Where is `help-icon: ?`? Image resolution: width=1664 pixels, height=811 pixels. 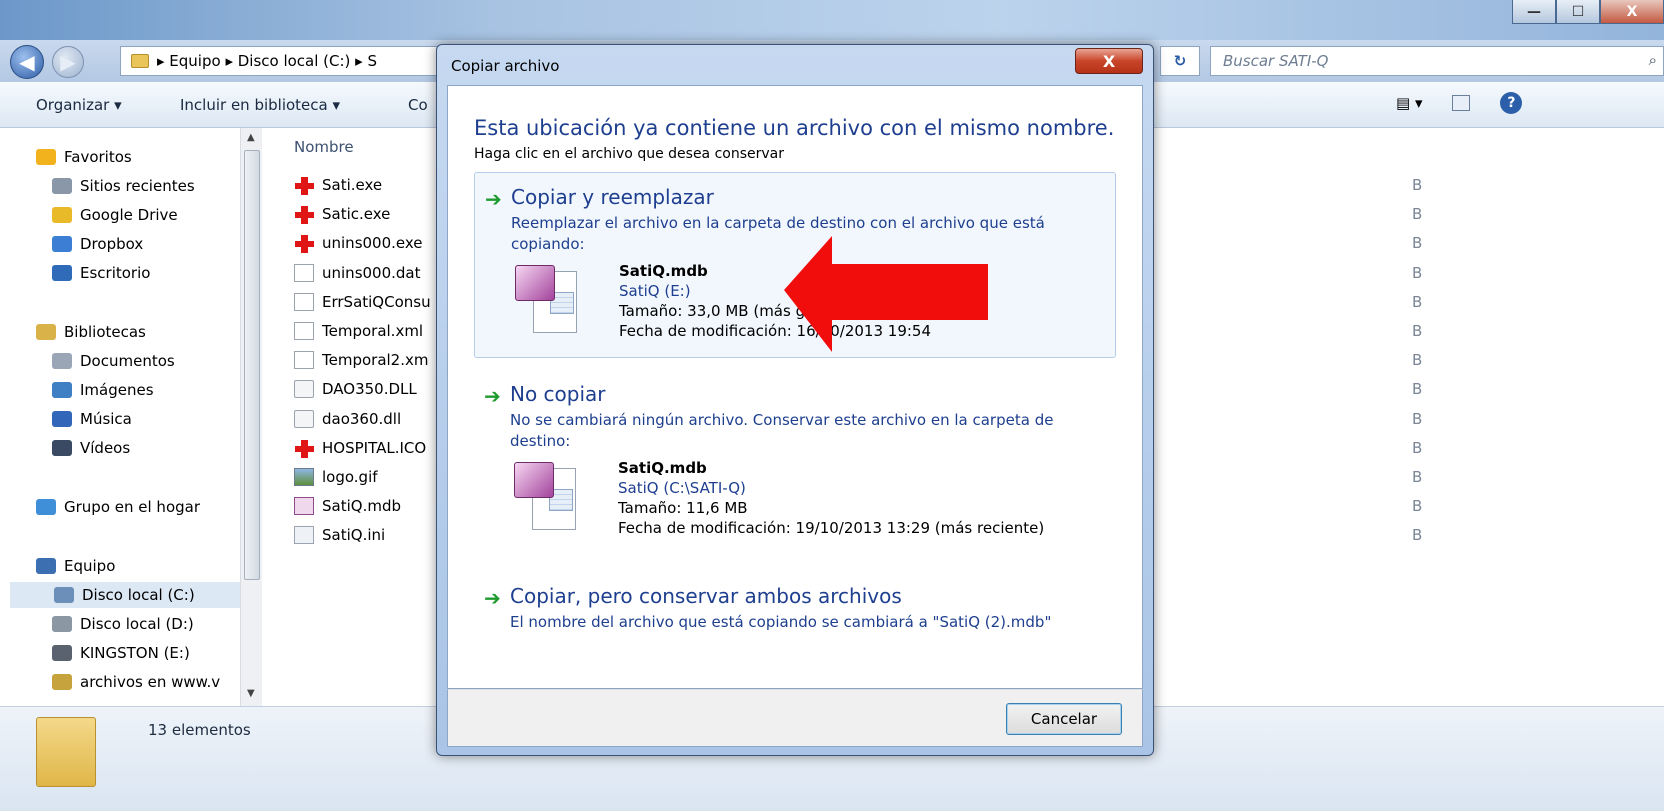
help-icon: ? is located at coordinates (1511, 103).